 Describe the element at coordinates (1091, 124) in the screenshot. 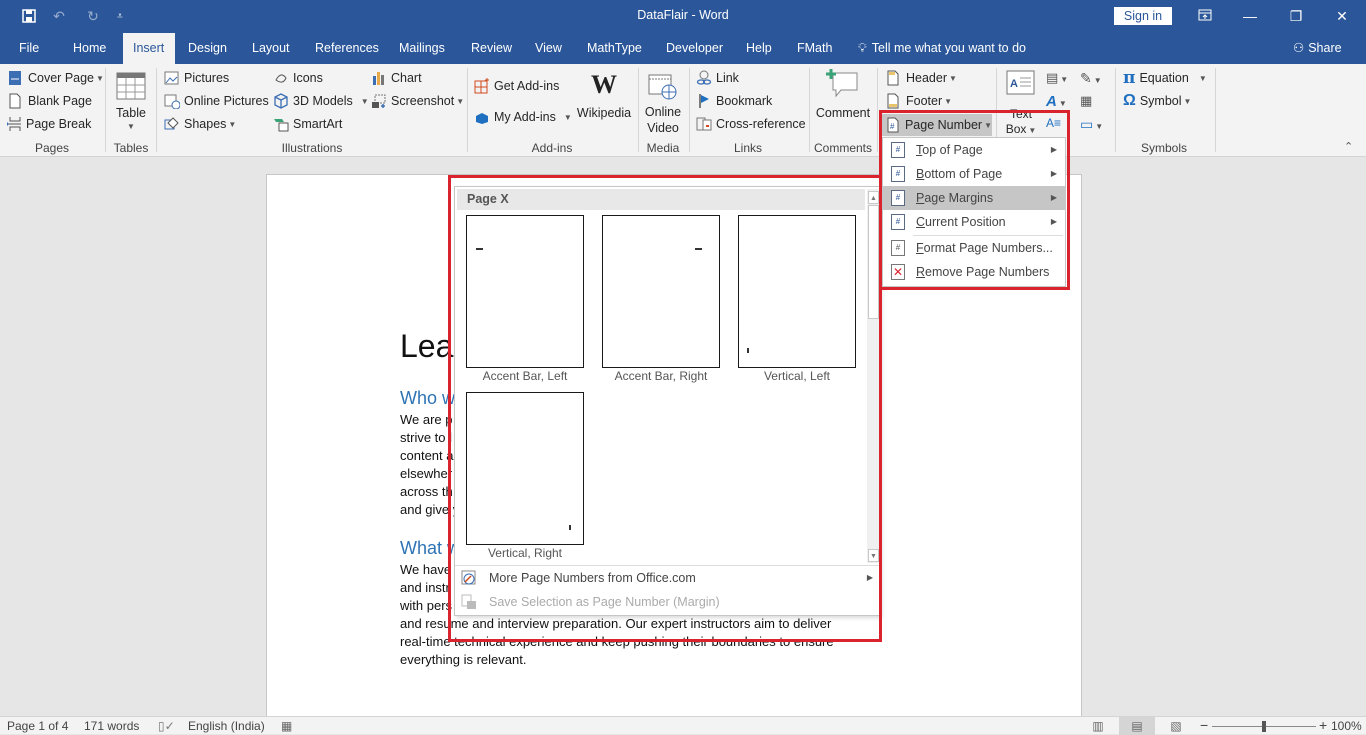

I see `object-icon: ▭ ▼` at that location.